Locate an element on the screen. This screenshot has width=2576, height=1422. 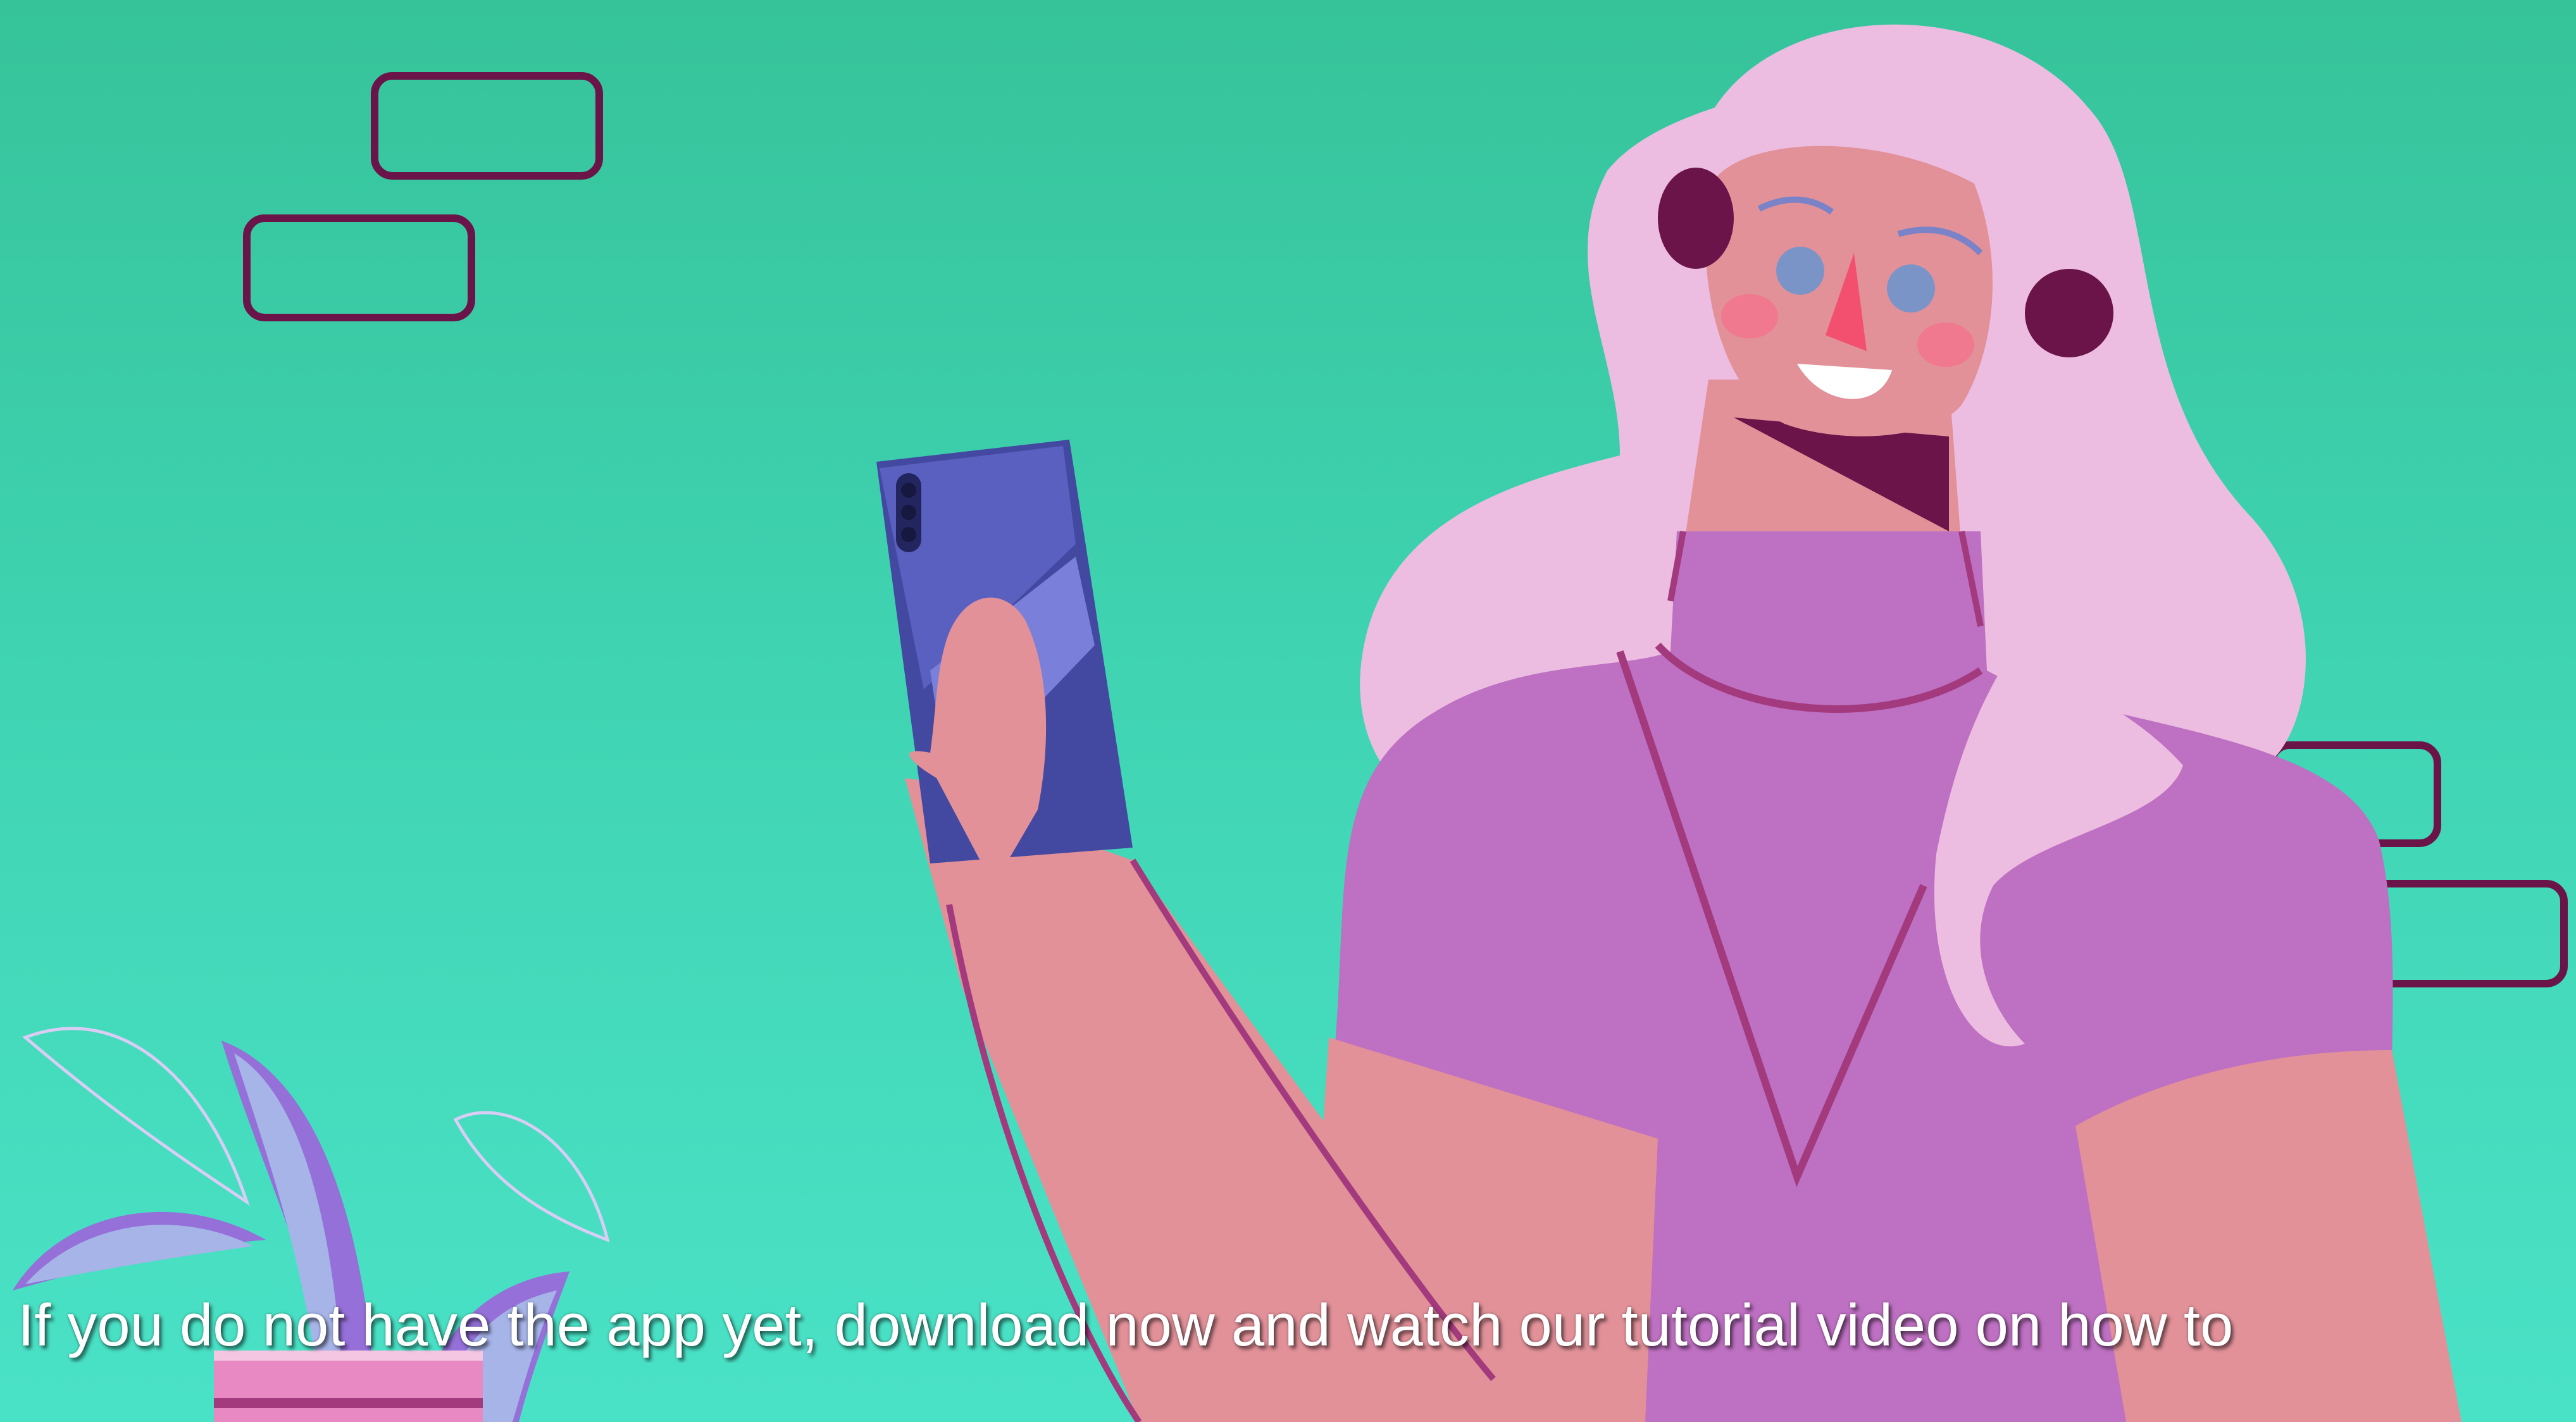
deco-rectangle-top-left-lower is located at coordinates (359, 267).